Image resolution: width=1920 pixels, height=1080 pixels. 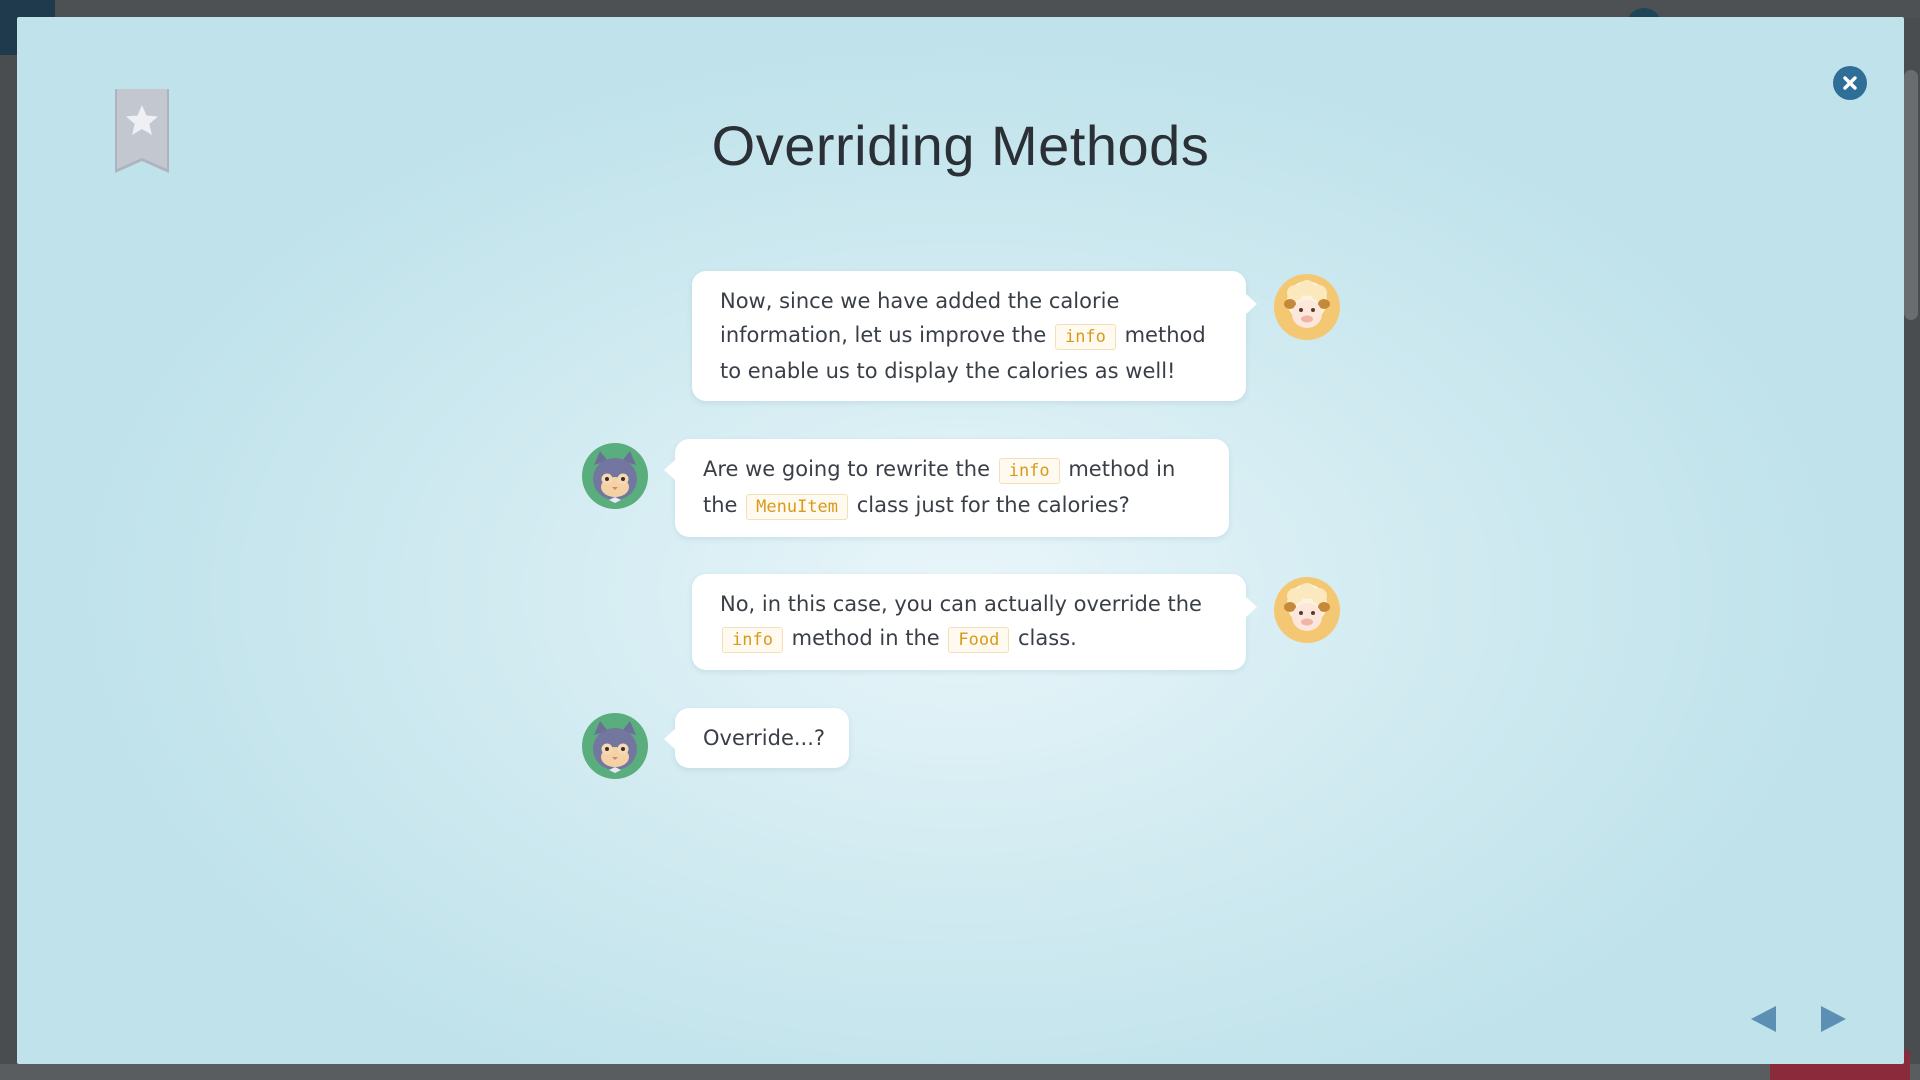 What do you see at coordinates (1911, 195) in the screenshot?
I see `background-scrollbar` at bounding box center [1911, 195].